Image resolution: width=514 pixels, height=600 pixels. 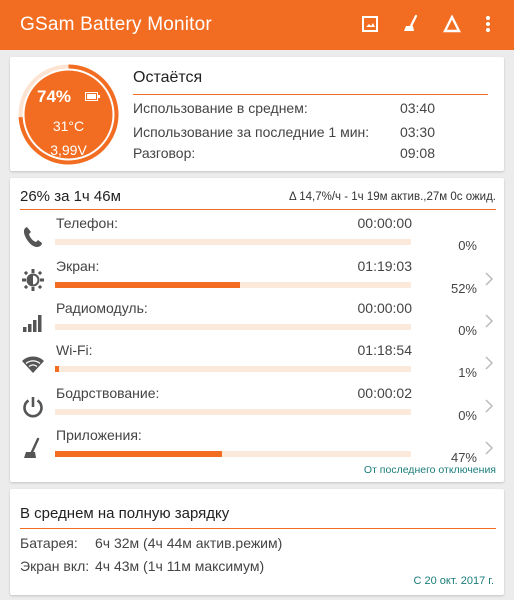 I want to click on more-vert-icon, so click(x=488, y=24).